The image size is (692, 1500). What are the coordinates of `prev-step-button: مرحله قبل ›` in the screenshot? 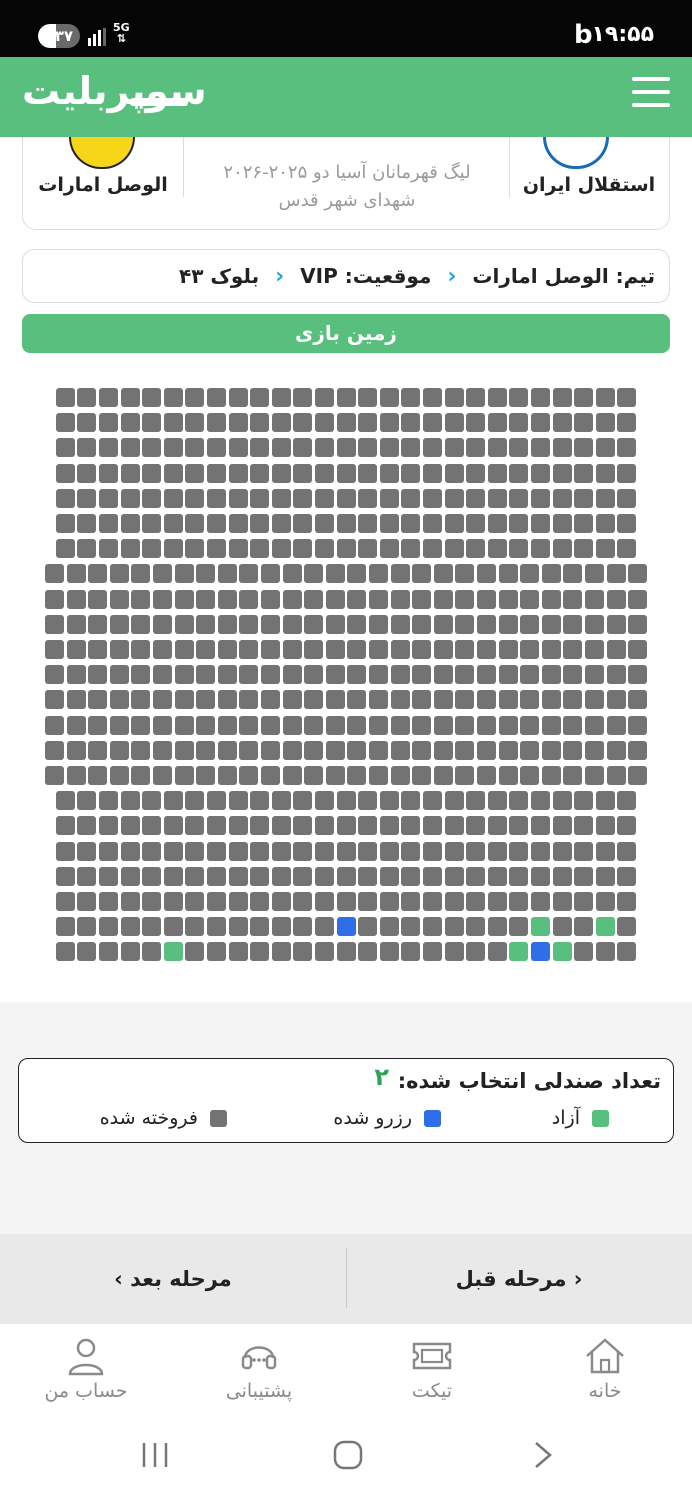 It's located at (519, 1279).